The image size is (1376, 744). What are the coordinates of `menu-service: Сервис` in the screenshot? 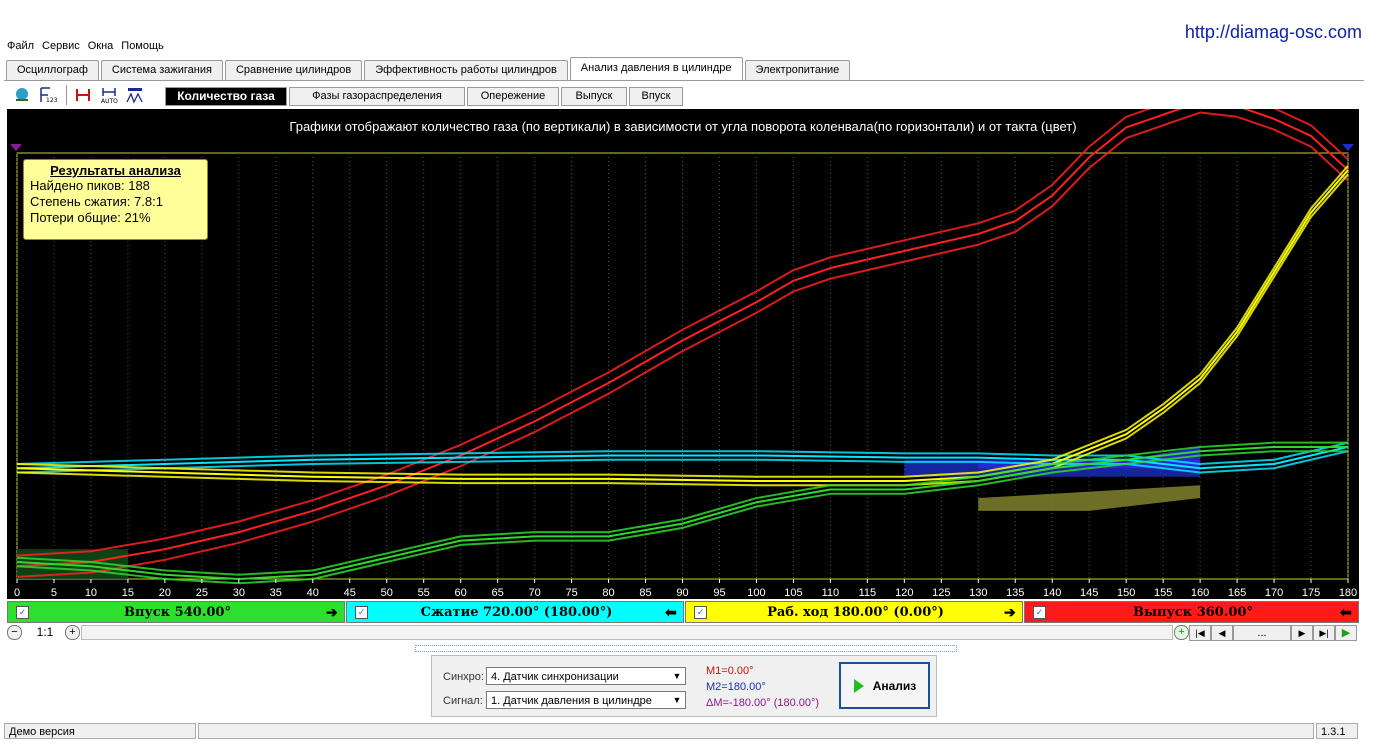 It's located at (61, 47).